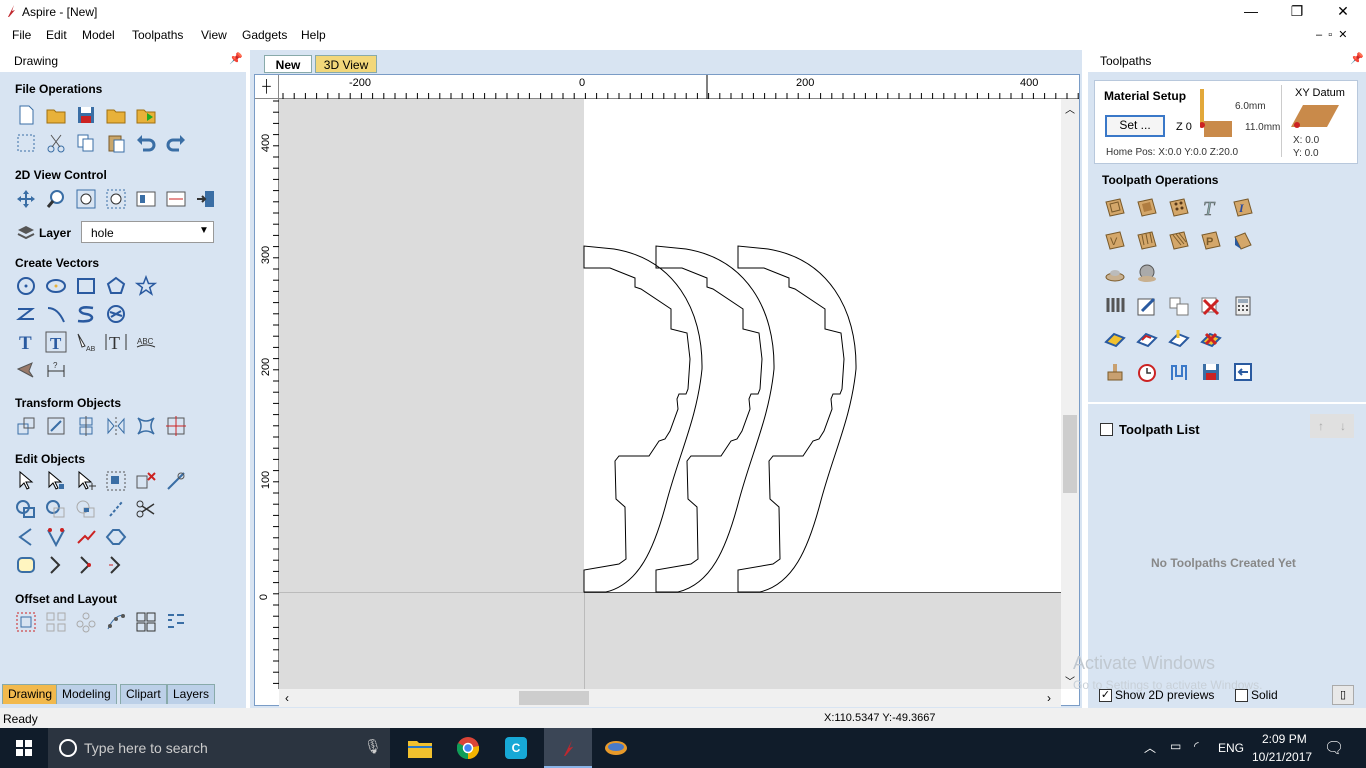  I want to click on microphone-icon: 🎙, so click(373, 746).